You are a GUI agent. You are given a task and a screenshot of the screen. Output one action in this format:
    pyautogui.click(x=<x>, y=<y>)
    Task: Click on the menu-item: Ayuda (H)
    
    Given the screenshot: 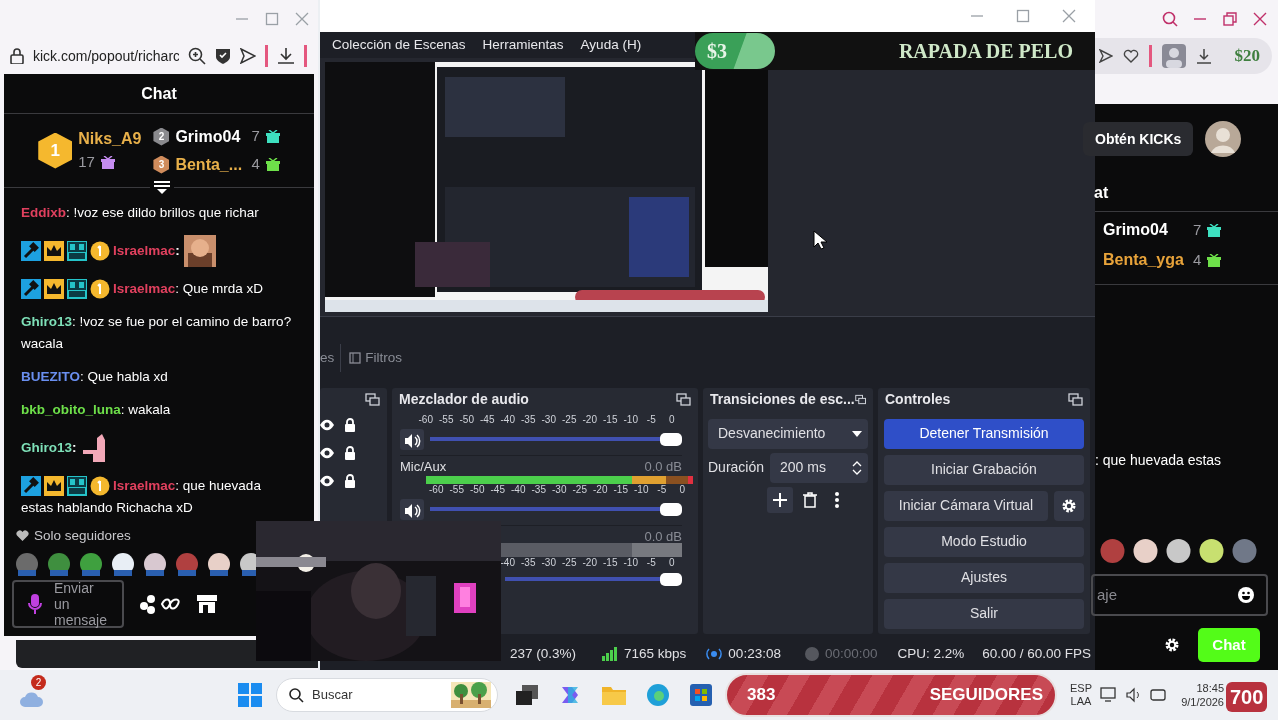 What is the action you would take?
    pyautogui.click(x=611, y=44)
    